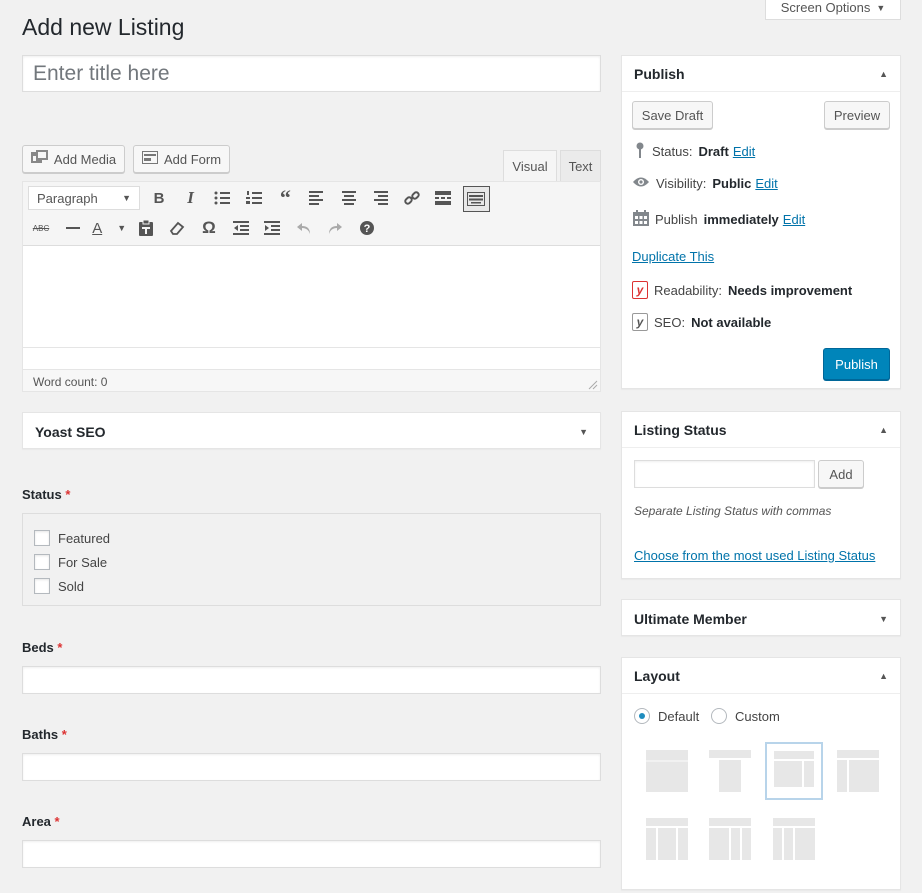 The height and width of the screenshot is (893, 922). Describe the element at coordinates (73, 159) in the screenshot. I see `add-media-button: Add Media` at that location.